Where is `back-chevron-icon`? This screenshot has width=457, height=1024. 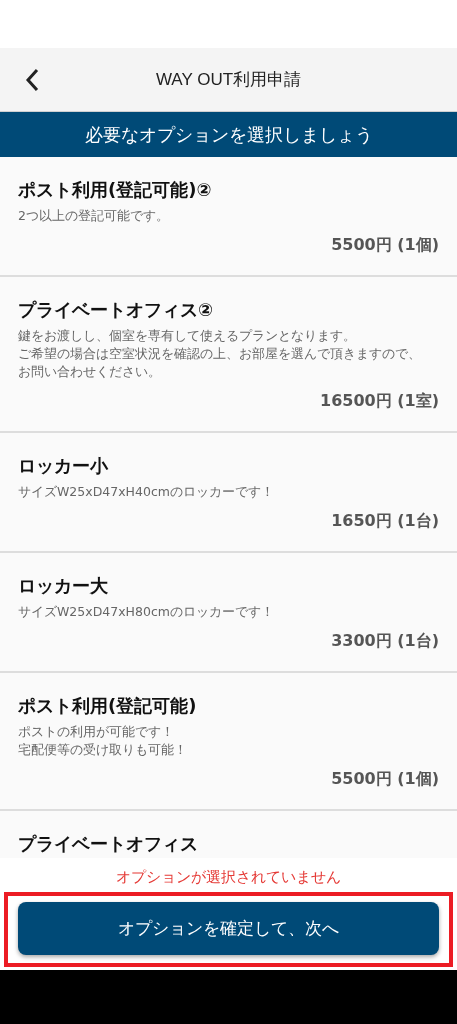 back-chevron-icon is located at coordinates (32, 80).